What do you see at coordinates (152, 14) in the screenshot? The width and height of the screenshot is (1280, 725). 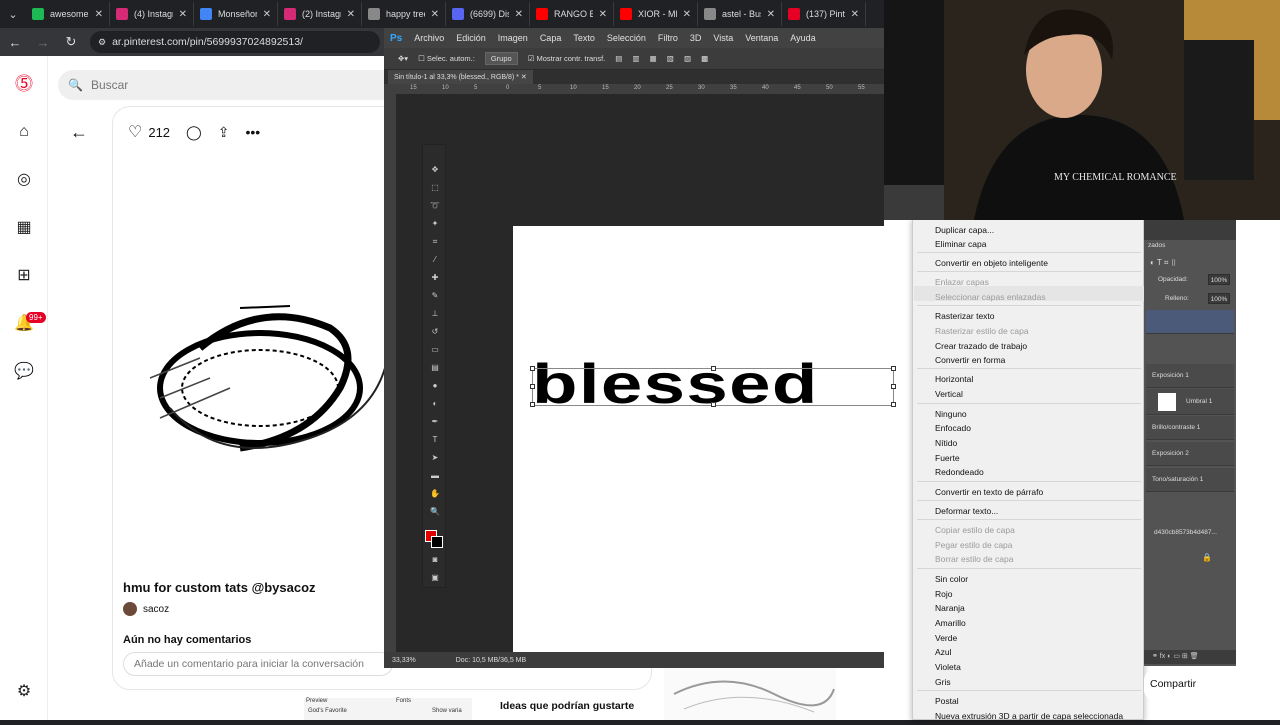 I see `browser-tab: (4) Instagr ✕` at bounding box center [152, 14].